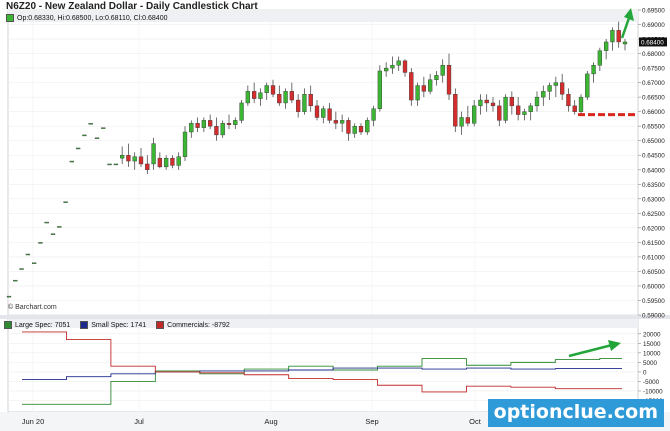 The height and width of the screenshot is (431, 670). Describe the element at coordinates (653, 257) in the screenshot. I see `price-tick-label: 0.61000` at that location.